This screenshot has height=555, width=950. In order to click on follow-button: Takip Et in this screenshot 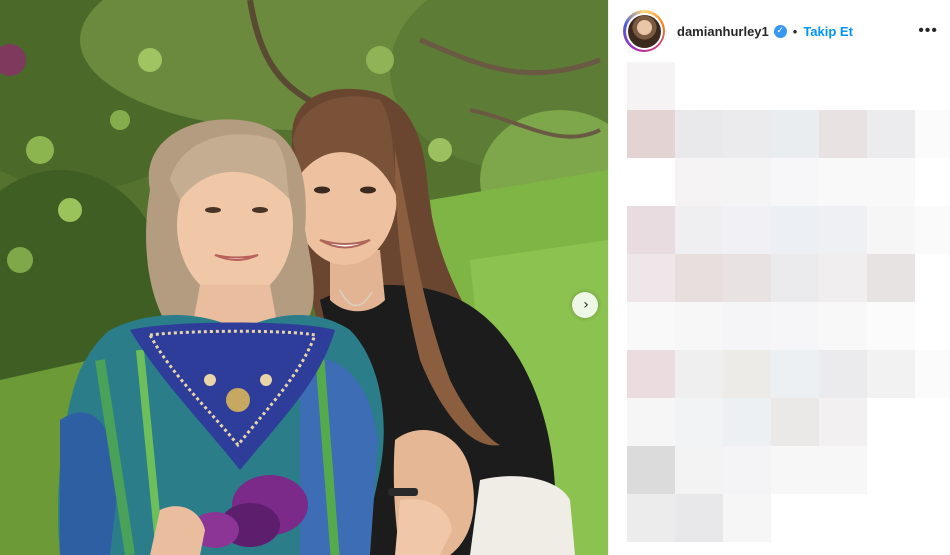, I will do `click(828, 31)`.